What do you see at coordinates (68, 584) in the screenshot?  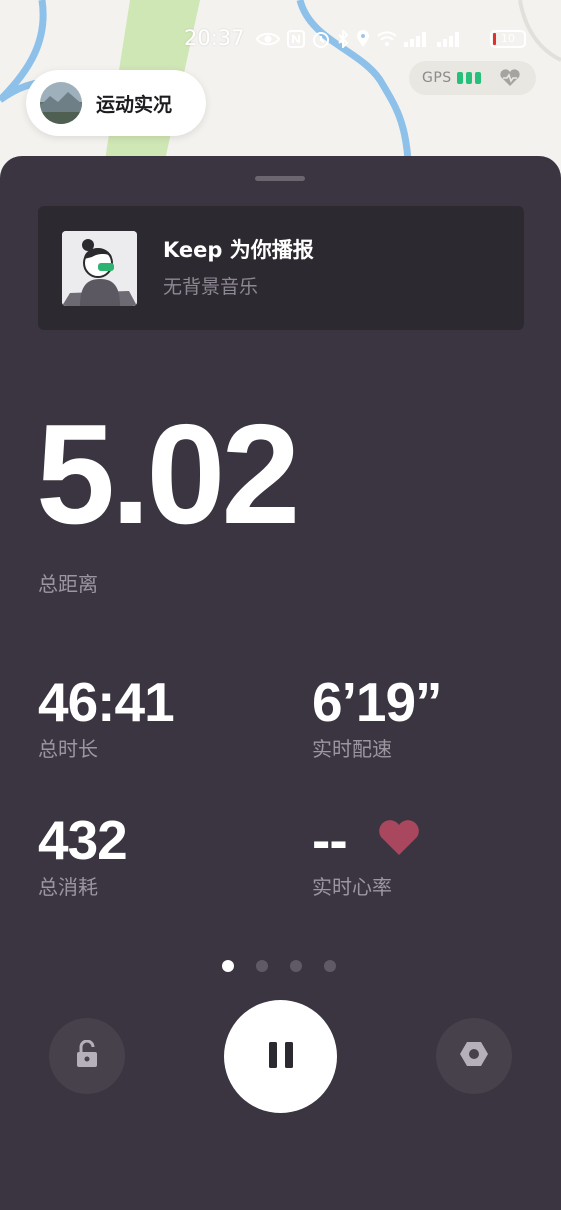 I see `distance-label: 总距离` at bounding box center [68, 584].